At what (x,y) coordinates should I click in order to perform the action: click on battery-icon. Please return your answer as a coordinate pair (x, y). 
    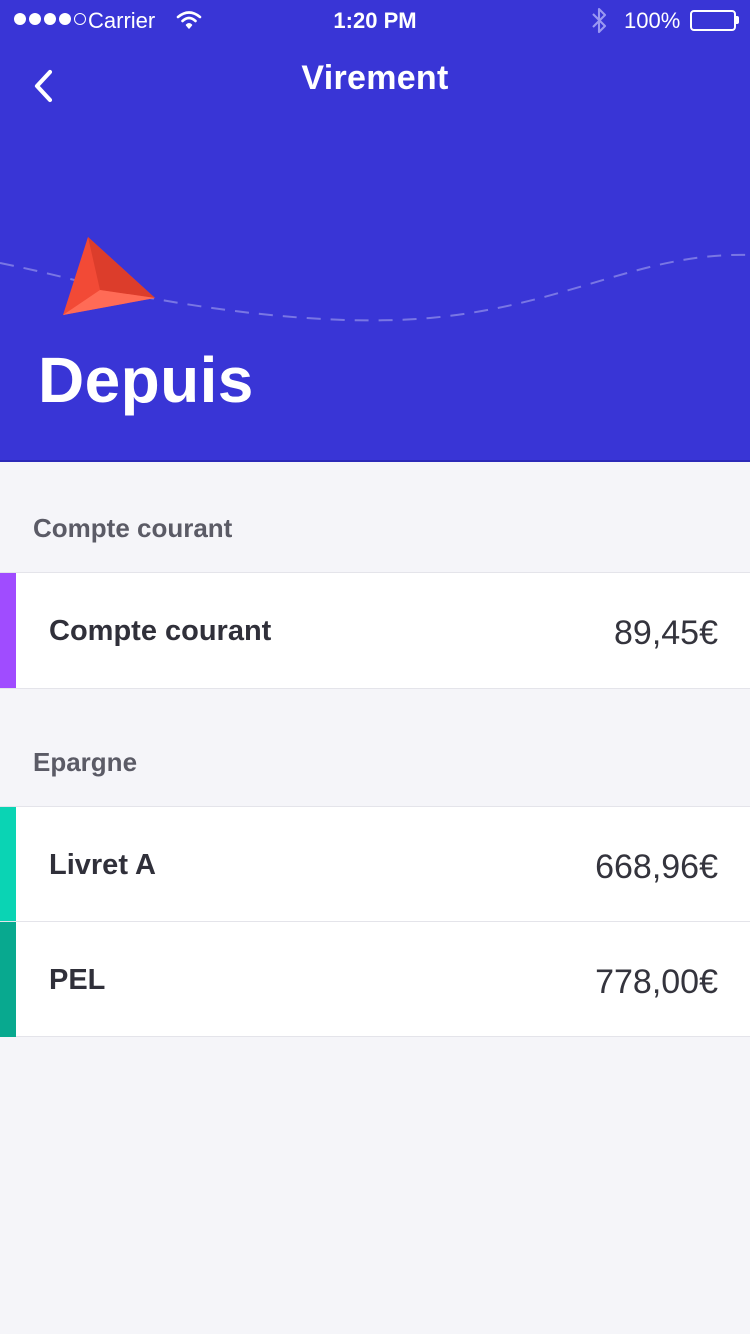
    Looking at the image, I should click on (713, 20).